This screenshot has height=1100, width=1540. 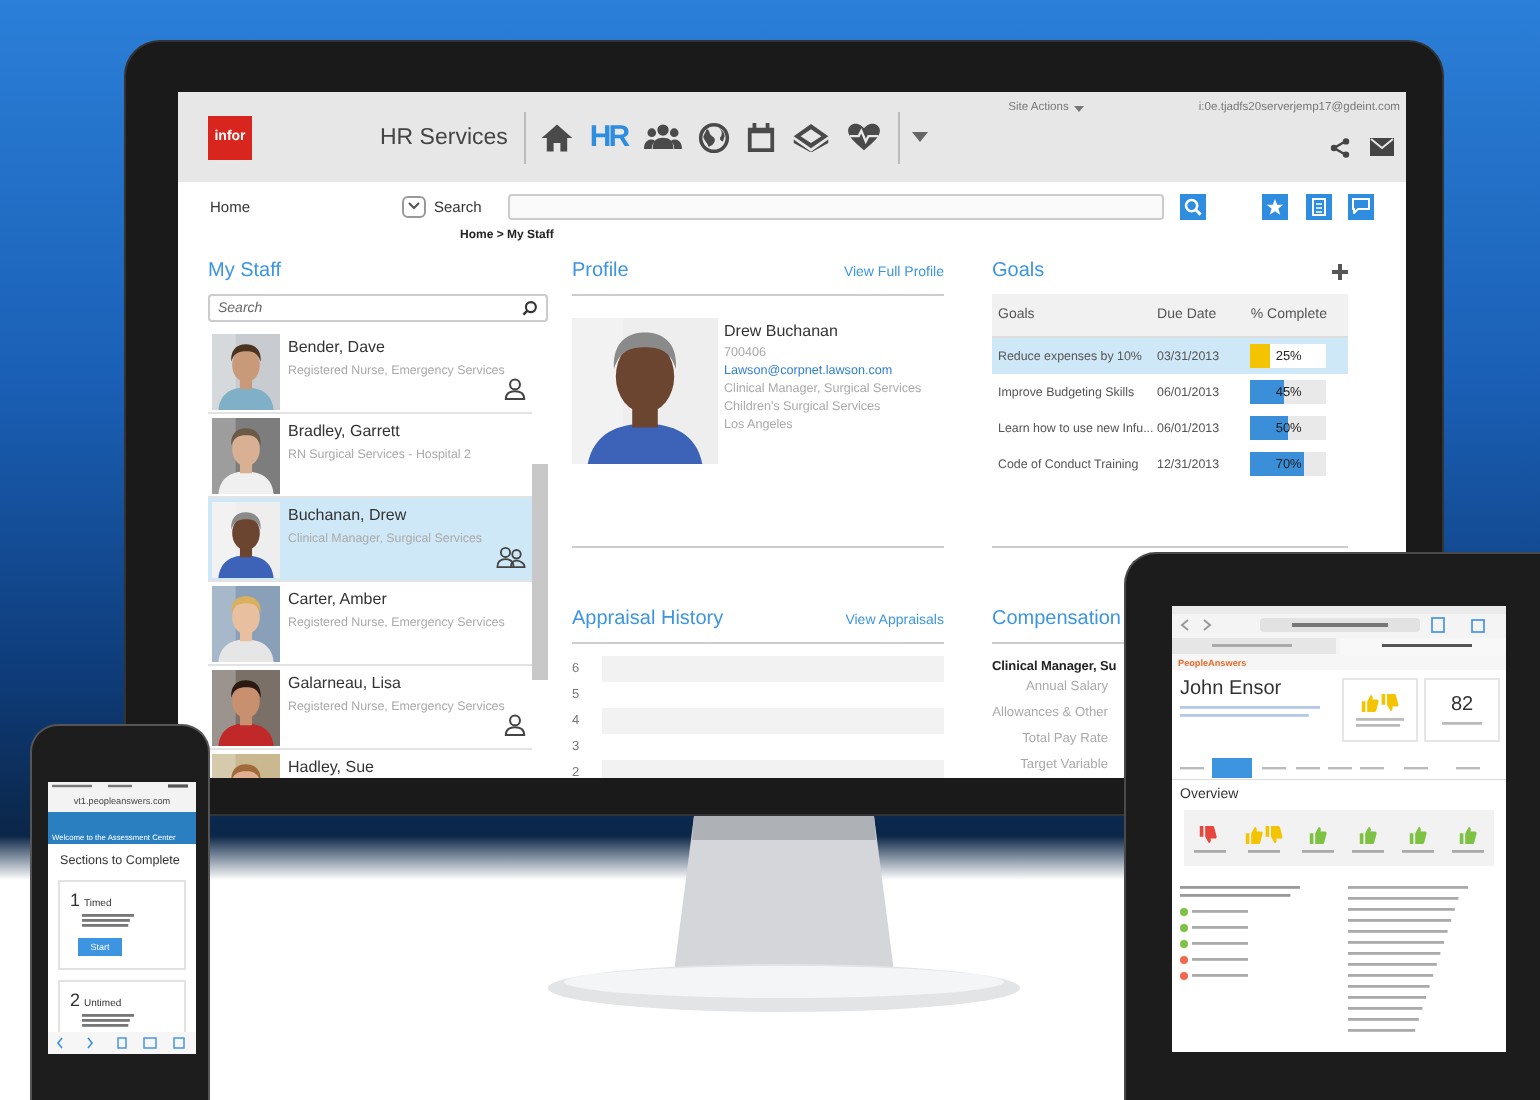 I want to click on section-title: My Staff, so click(x=245, y=271).